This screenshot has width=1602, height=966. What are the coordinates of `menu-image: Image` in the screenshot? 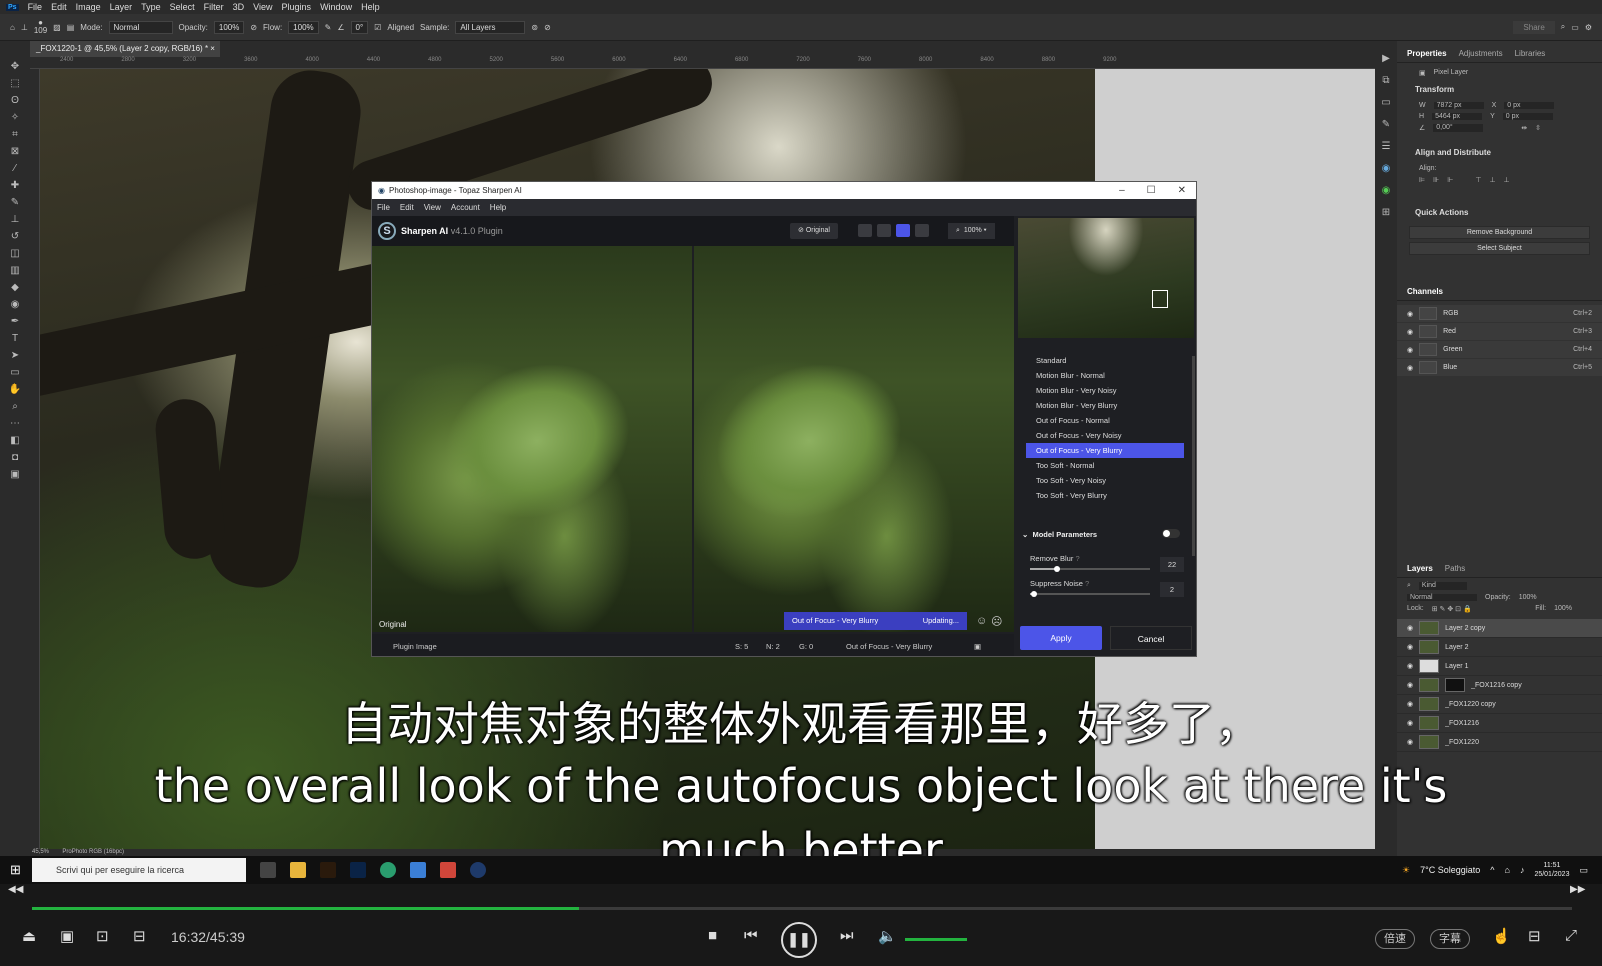 It's located at (88, 7).